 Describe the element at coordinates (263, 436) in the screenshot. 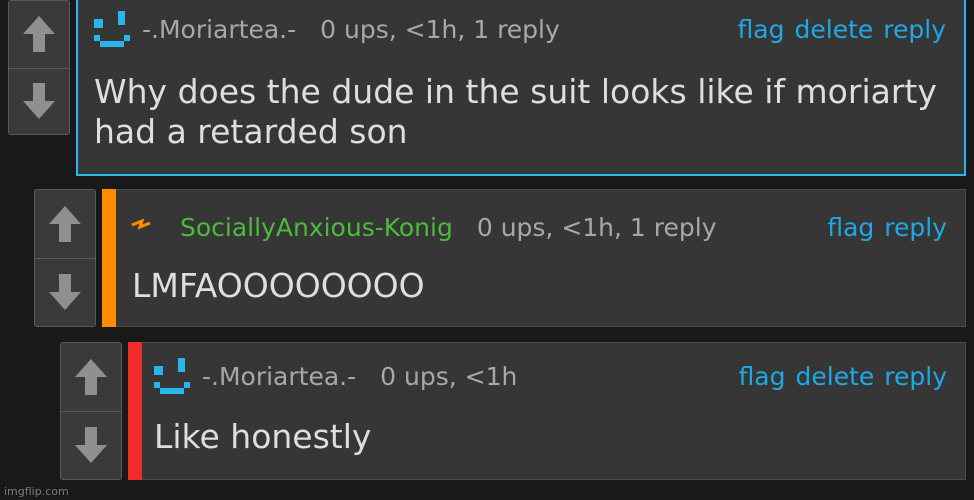

I see `comment-body: Like honestly` at that location.